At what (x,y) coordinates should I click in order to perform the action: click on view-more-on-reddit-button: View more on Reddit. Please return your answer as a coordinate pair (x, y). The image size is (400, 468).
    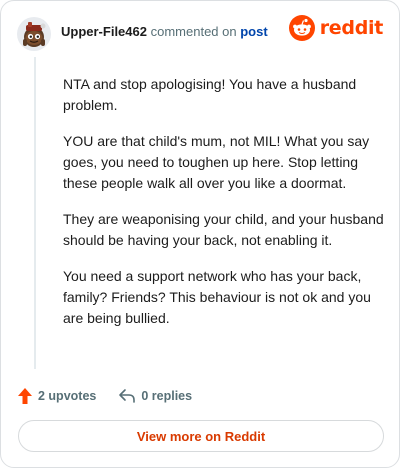
    Looking at the image, I should click on (201, 436).